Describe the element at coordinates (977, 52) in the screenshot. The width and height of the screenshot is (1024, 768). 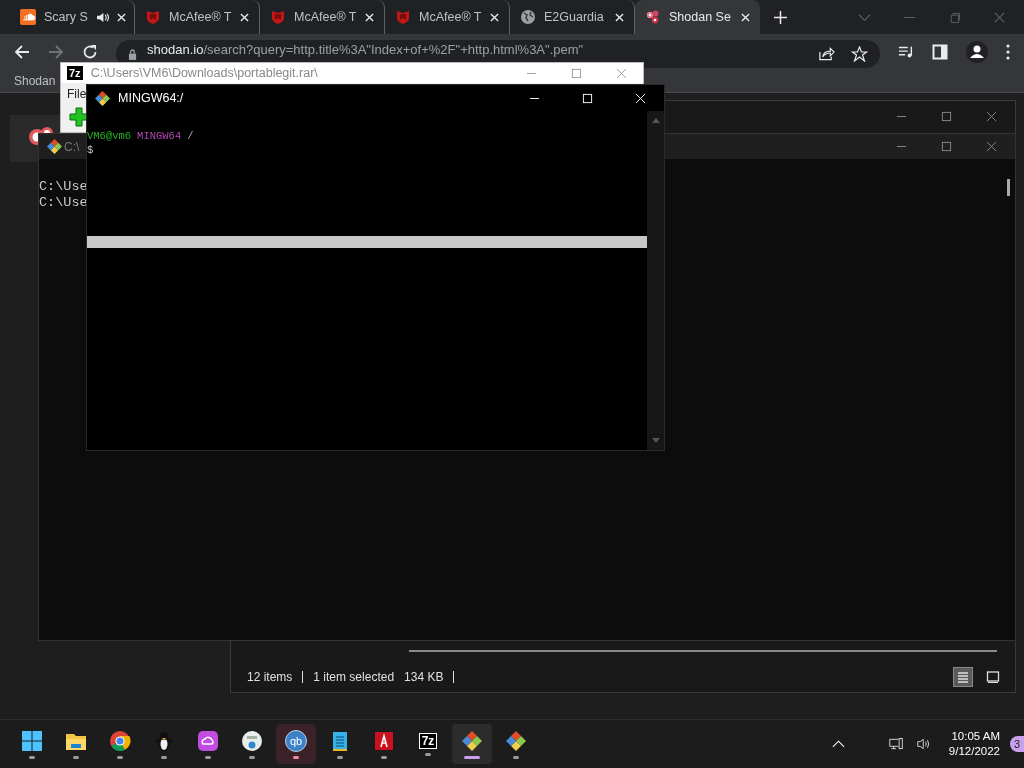
I see `profile-icon` at that location.